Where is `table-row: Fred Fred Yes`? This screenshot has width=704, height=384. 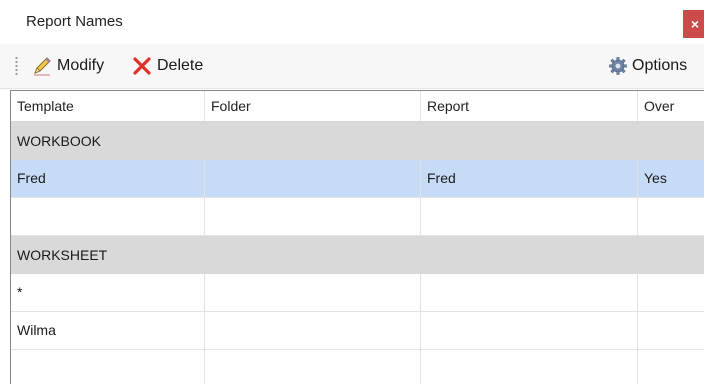 table-row: Fred Fred Yes is located at coordinates (357, 179).